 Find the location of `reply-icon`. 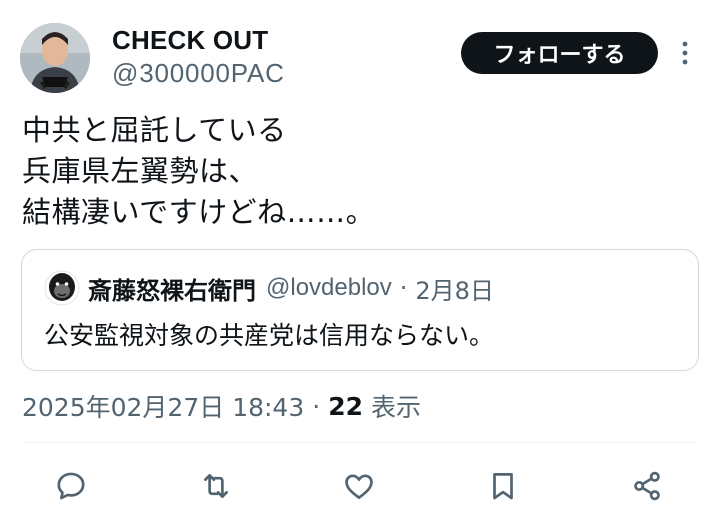

reply-icon is located at coordinates (71, 486).